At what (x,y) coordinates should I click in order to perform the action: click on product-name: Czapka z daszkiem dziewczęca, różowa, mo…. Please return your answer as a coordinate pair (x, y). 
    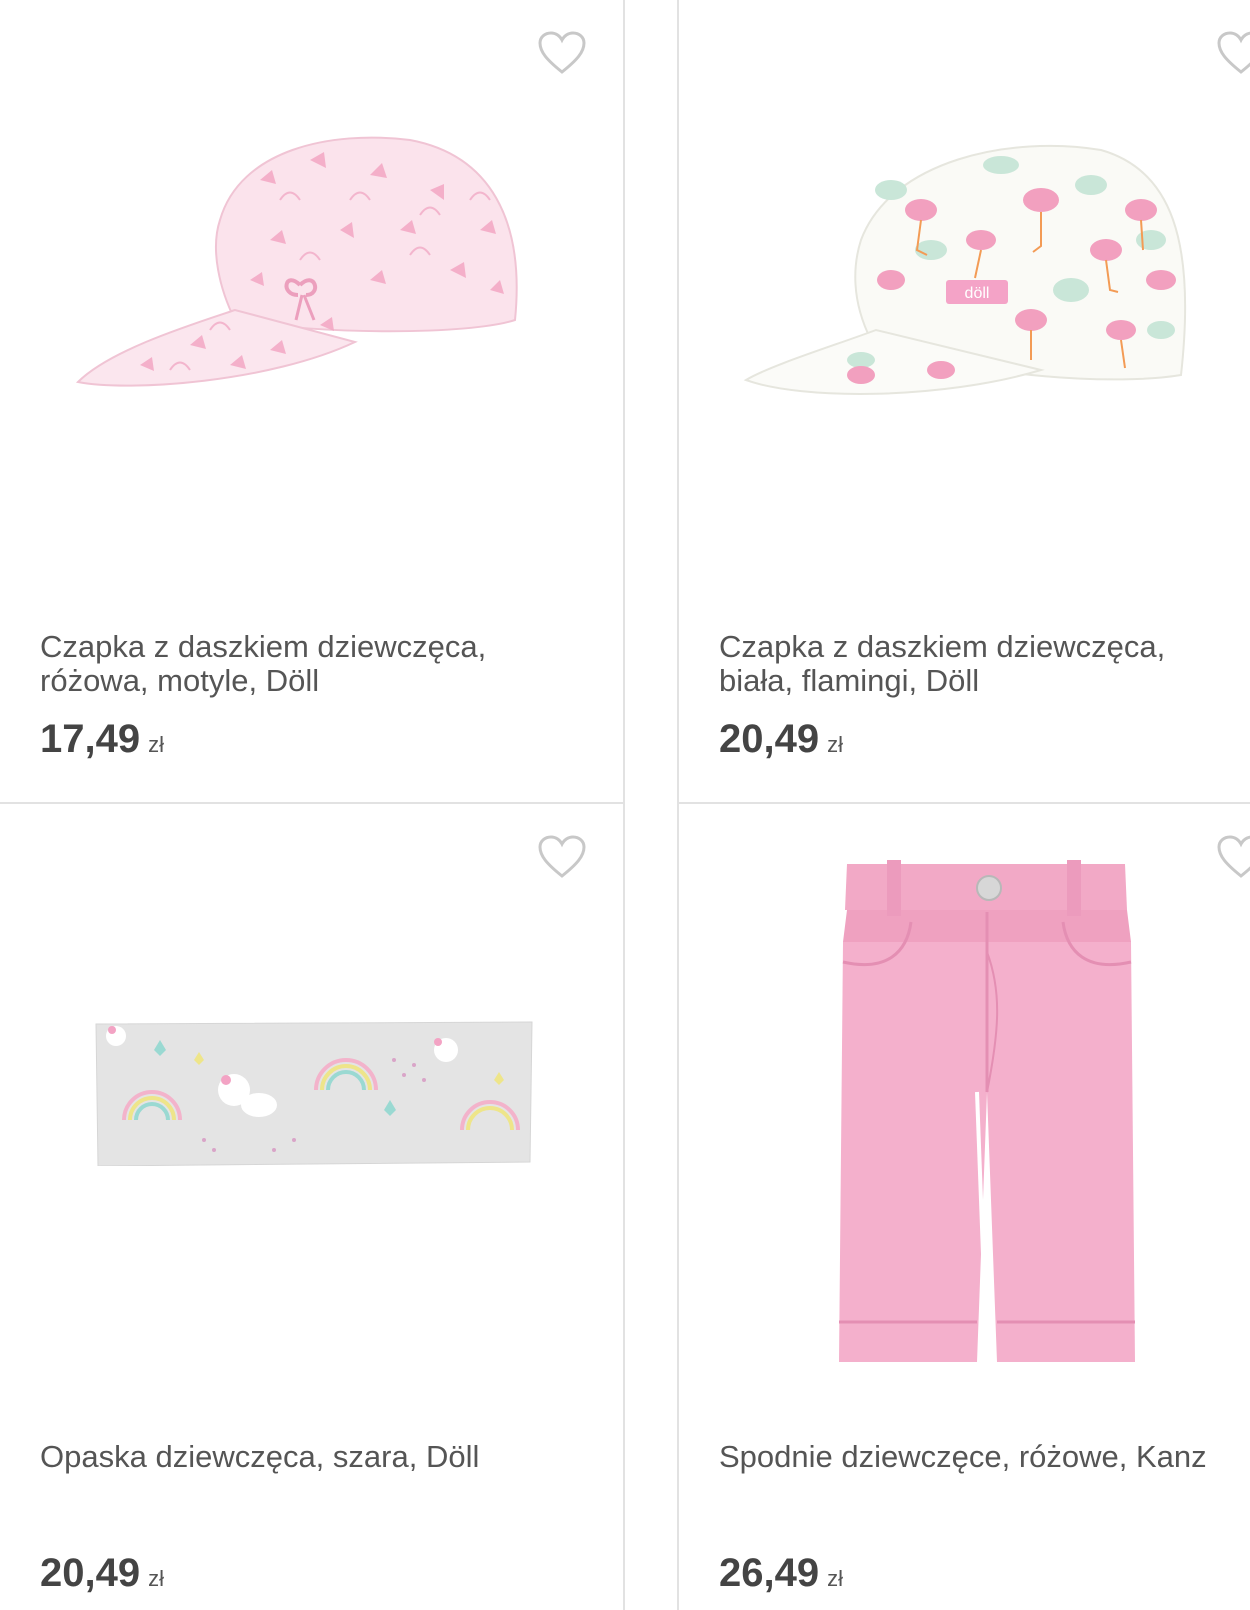
    Looking at the image, I should click on (326, 664).